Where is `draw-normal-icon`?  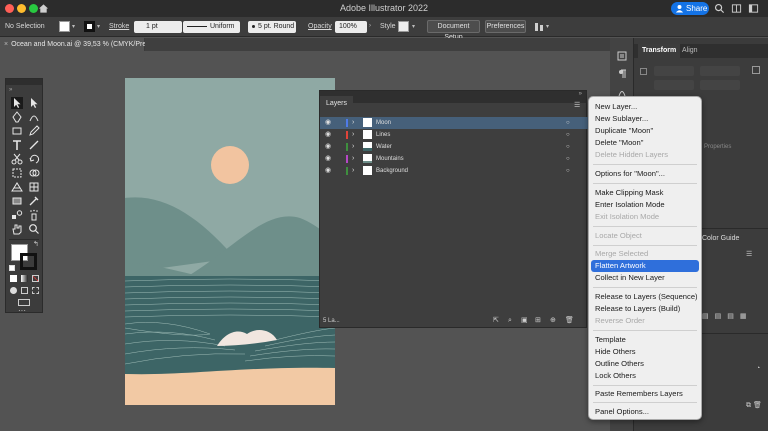 draw-normal-icon is located at coordinates (13, 290).